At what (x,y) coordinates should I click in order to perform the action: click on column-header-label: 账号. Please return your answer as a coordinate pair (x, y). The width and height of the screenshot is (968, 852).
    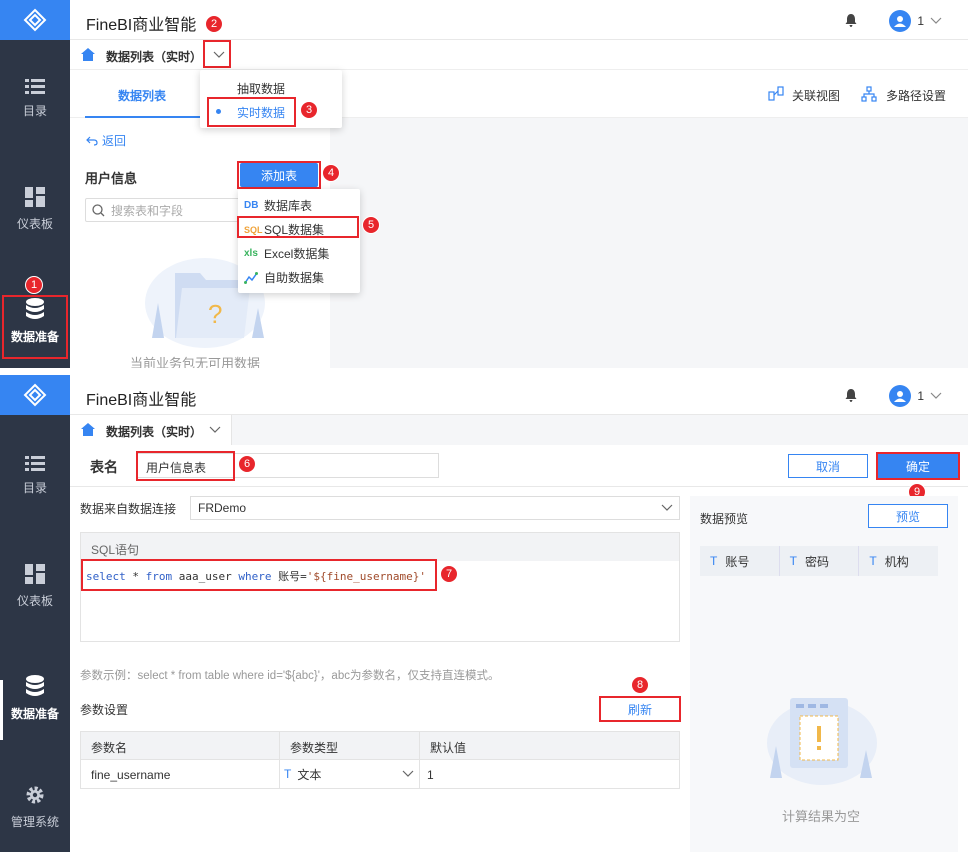
    Looking at the image, I should click on (737, 561).